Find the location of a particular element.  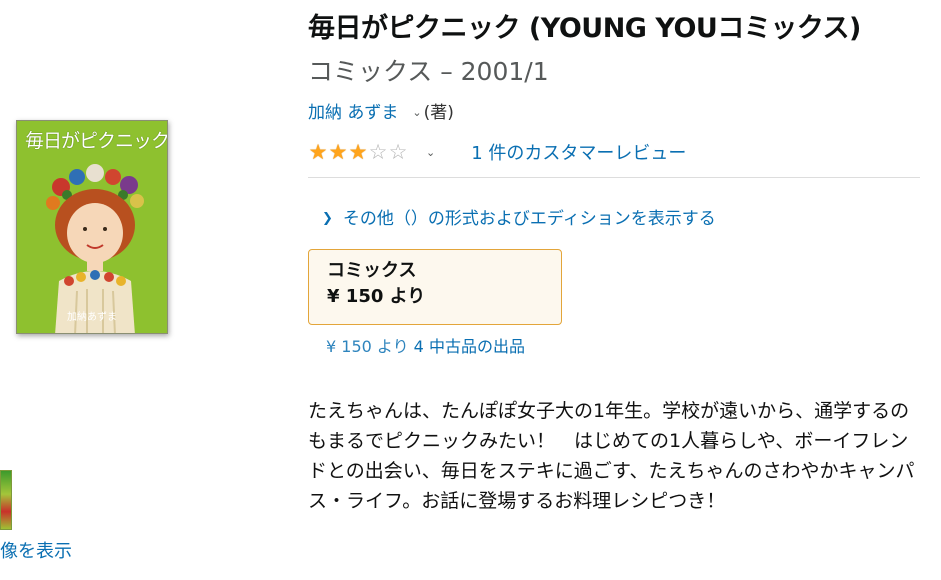

author-byline: 加納 あずま ⌄ (著) is located at coordinates (381, 113).